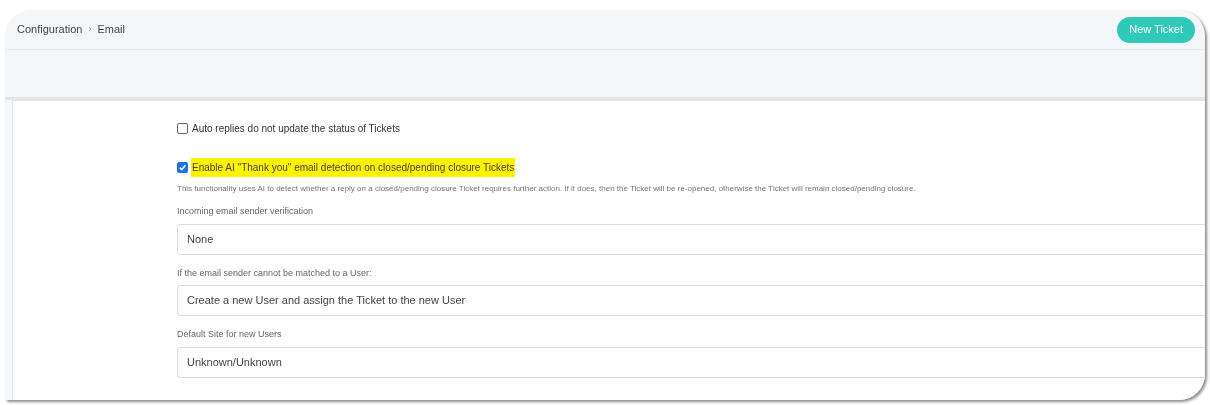 The width and height of the screenshot is (1210, 405). Describe the element at coordinates (246, 211) in the screenshot. I see `field-label: Incoming email sender verification` at that location.